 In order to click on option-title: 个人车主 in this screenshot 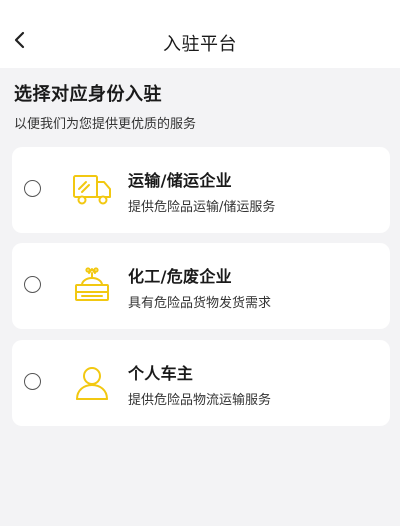, I will do `click(161, 373)`.